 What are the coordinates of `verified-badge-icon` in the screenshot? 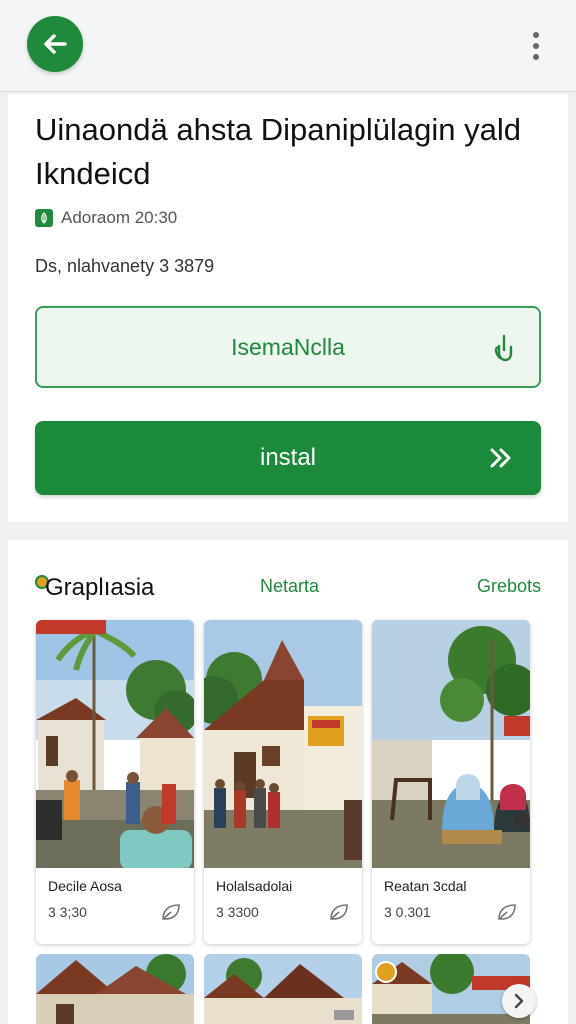 It's located at (44, 218).